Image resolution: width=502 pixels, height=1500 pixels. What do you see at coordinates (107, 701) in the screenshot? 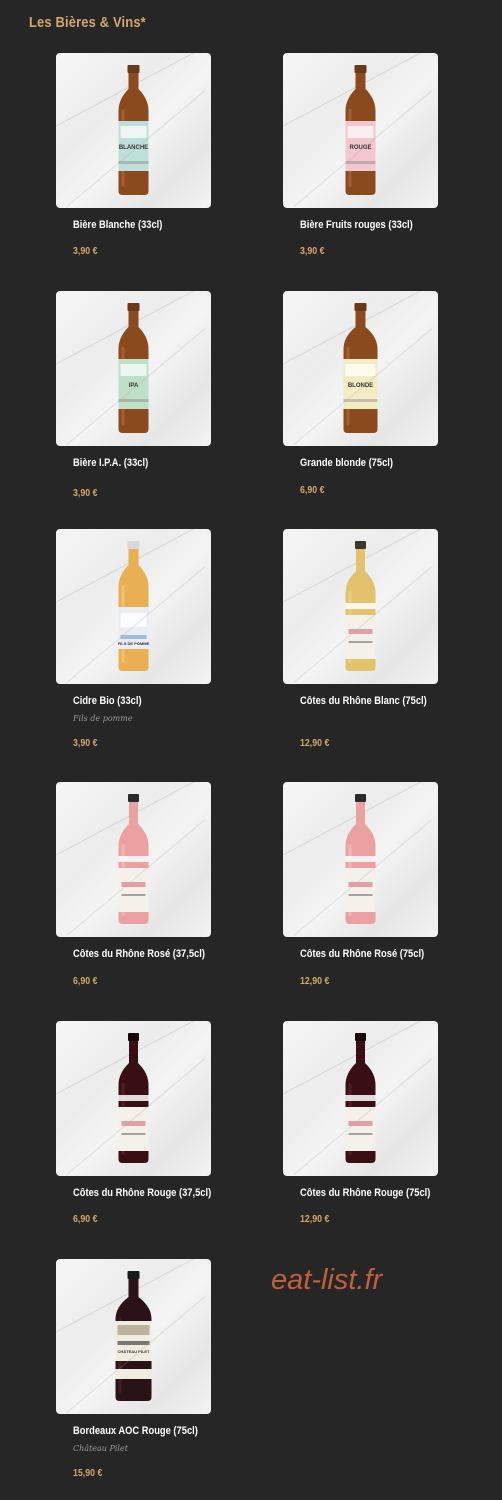
I see `item-name: Cidre Bio (33cl)` at bounding box center [107, 701].